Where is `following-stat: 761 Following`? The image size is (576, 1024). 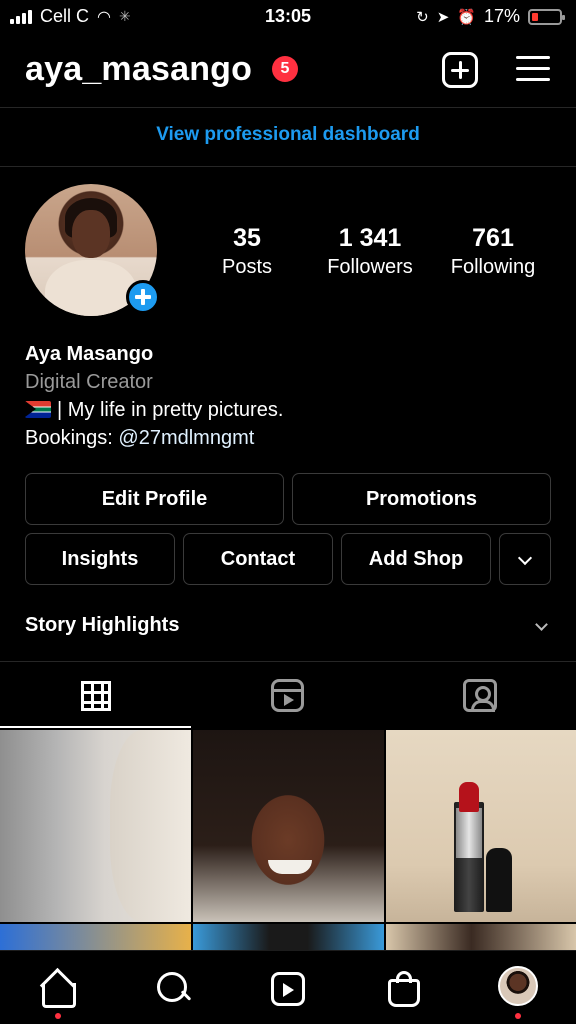 following-stat: 761 Following is located at coordinates (493, 251).